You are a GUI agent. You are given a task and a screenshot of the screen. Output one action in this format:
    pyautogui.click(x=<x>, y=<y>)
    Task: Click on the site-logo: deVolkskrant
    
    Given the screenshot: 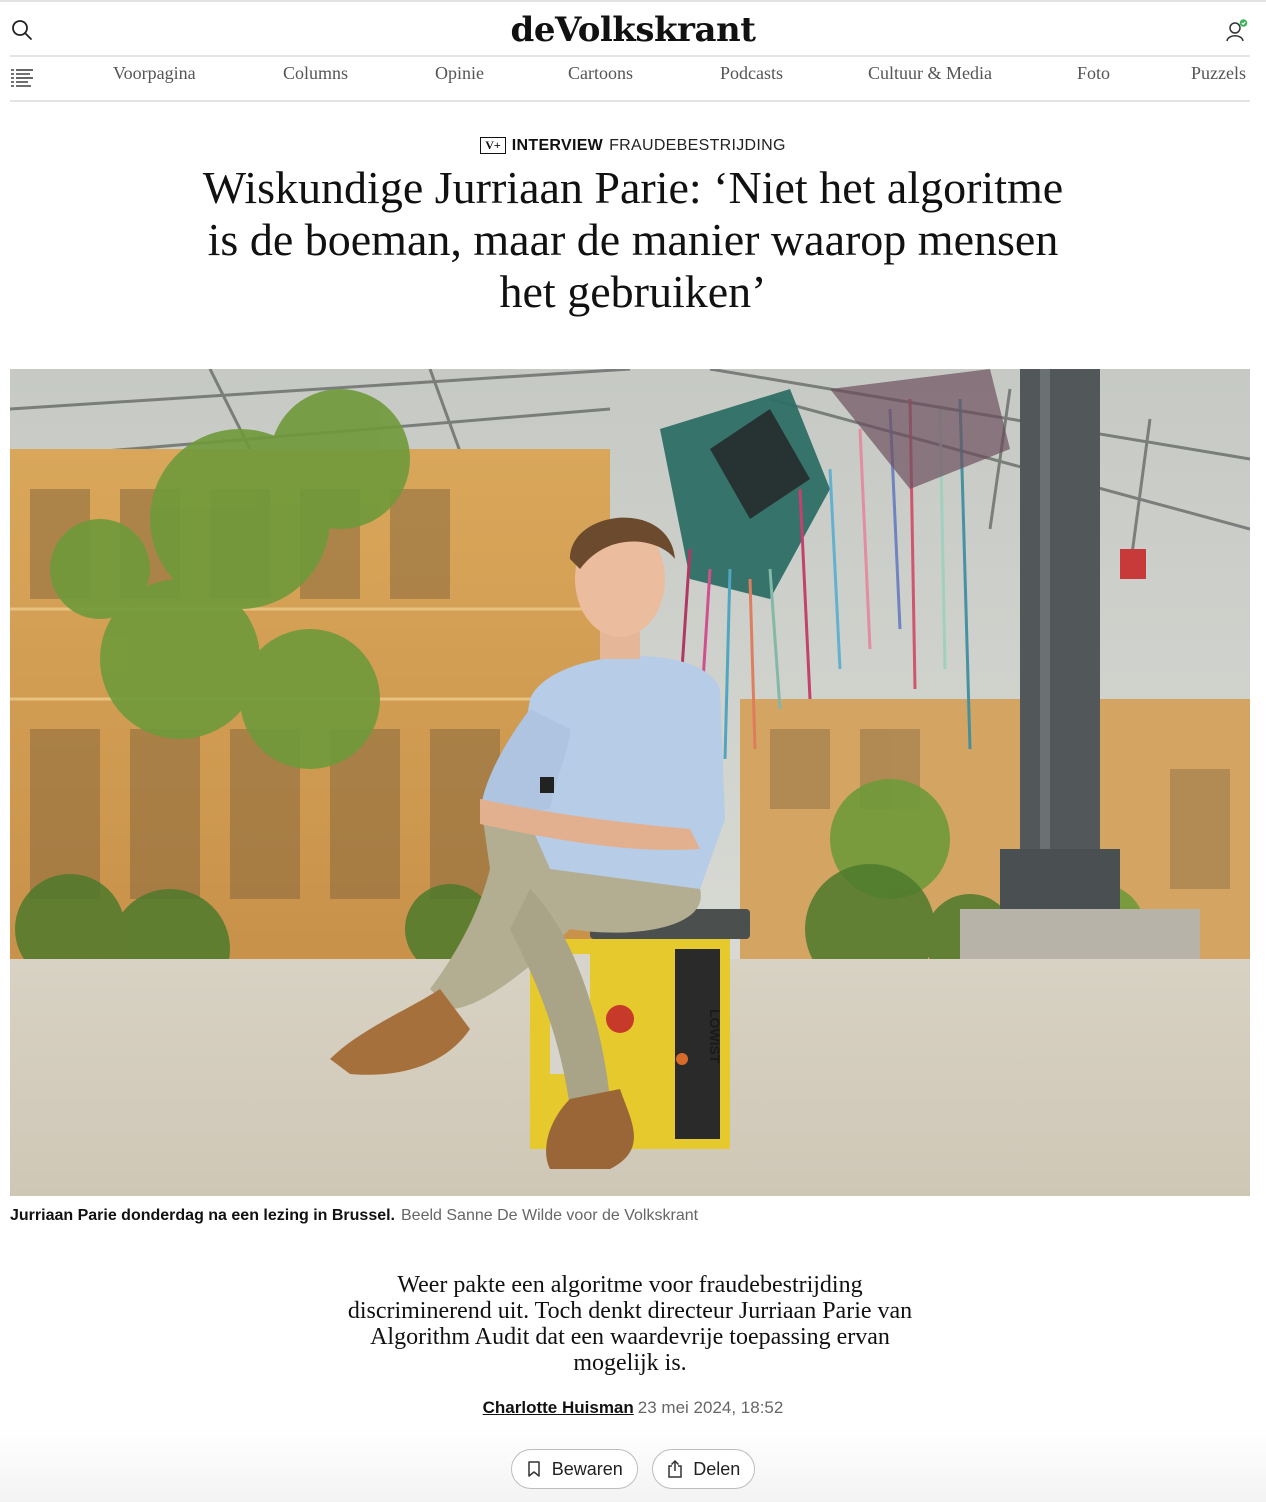 What is the action you would take?
    pyautogui.click(x=633, y=30)
    